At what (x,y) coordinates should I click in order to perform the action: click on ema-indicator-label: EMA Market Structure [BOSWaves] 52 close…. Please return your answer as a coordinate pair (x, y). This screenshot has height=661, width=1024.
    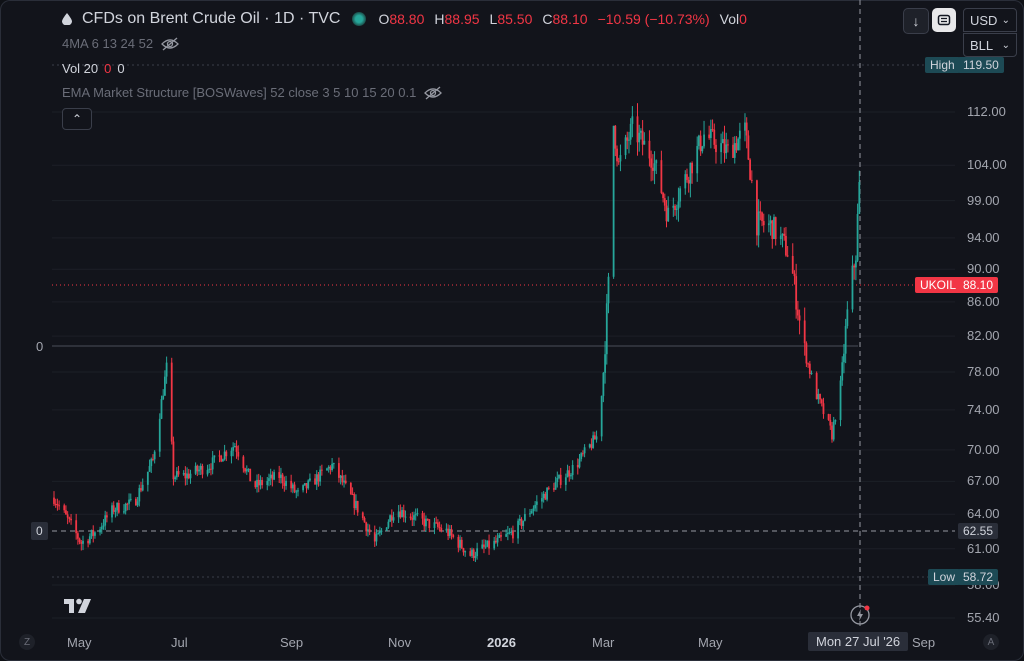
    Looking at the image, I should click on (239, 92).